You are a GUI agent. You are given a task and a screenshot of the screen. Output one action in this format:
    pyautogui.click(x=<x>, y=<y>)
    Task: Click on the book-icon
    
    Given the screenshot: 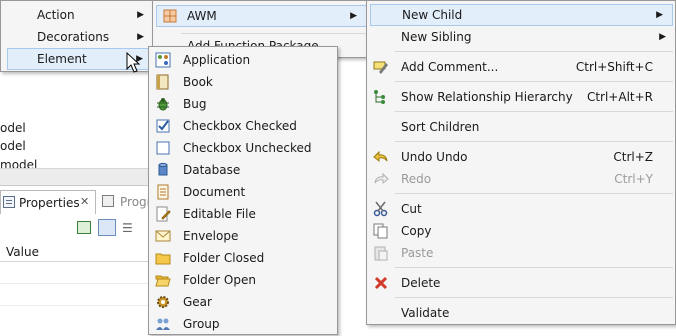 What is the action you would take?
    pyautogui.click(x=163, y=82)
    